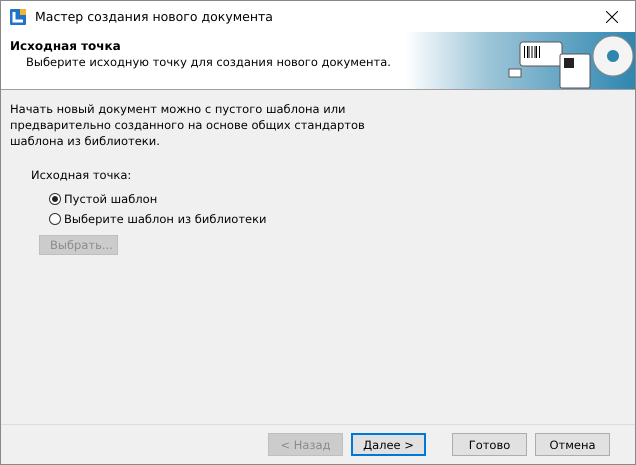  Describe the element at coordinates (489, 444) in the screenshot. I see `wizard-button: Готово` at that location.